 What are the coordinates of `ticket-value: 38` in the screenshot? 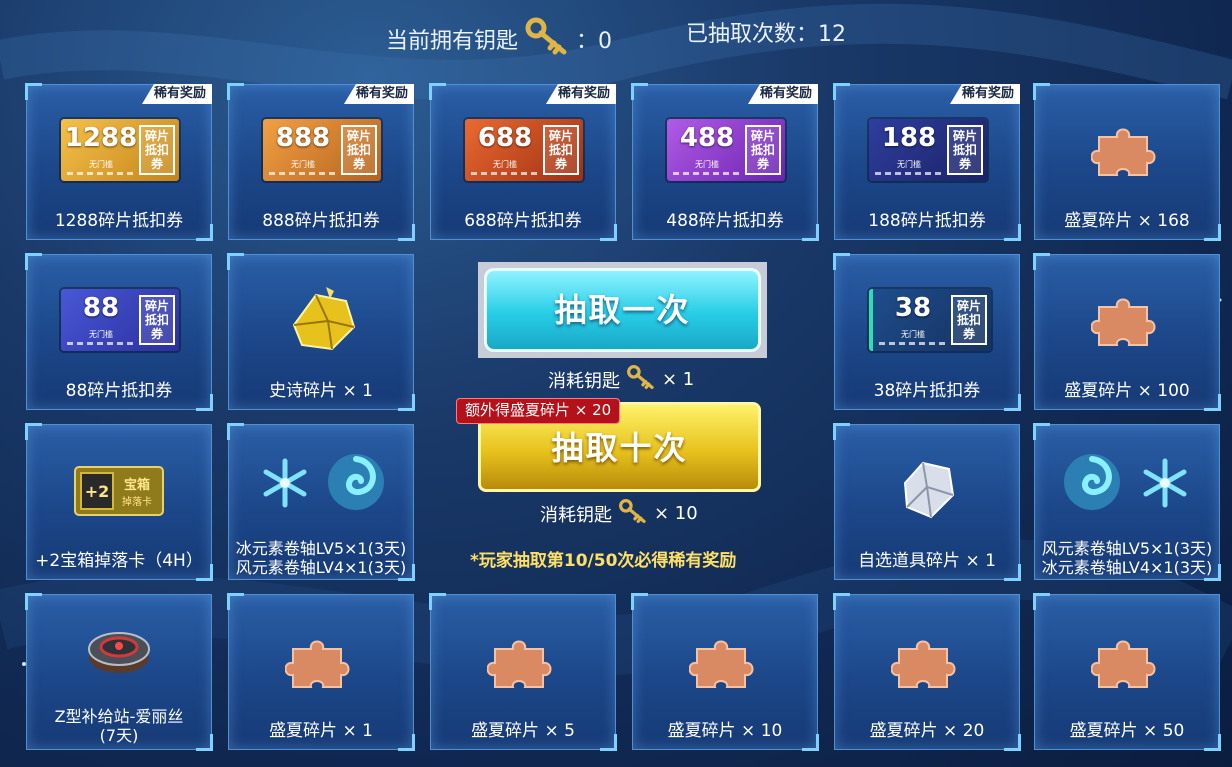 It's located at (913, 308).